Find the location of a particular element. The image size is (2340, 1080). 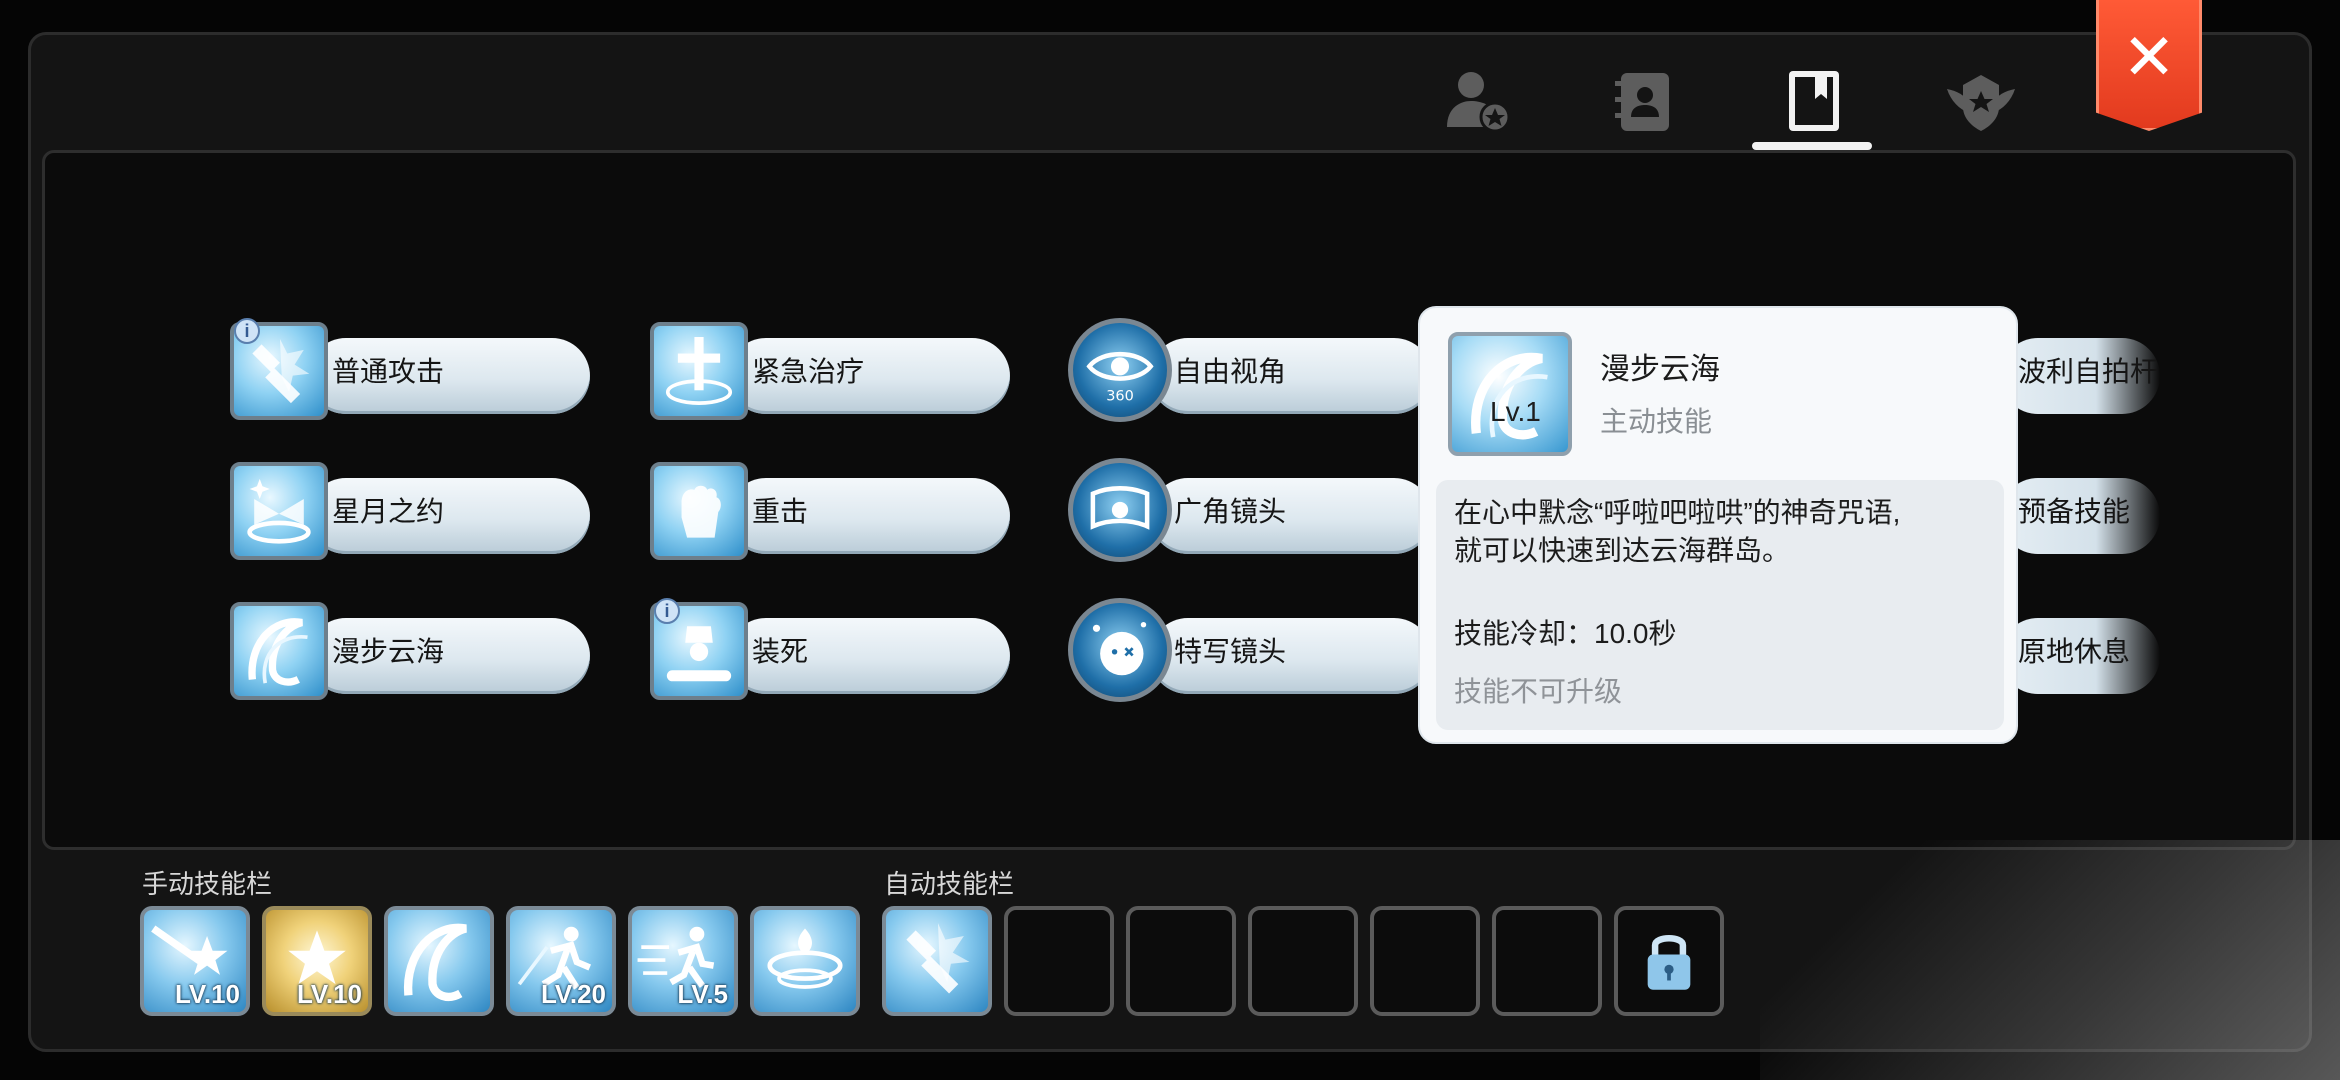

broken-sword-icon is located at coordinates (938, 958).